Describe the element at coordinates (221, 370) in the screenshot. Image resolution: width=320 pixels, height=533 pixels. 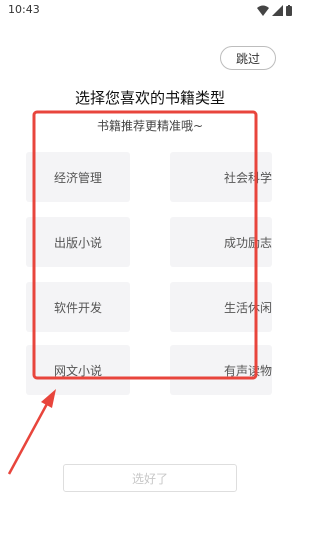
I see `category-audiobooks: 有声读物` at that location.